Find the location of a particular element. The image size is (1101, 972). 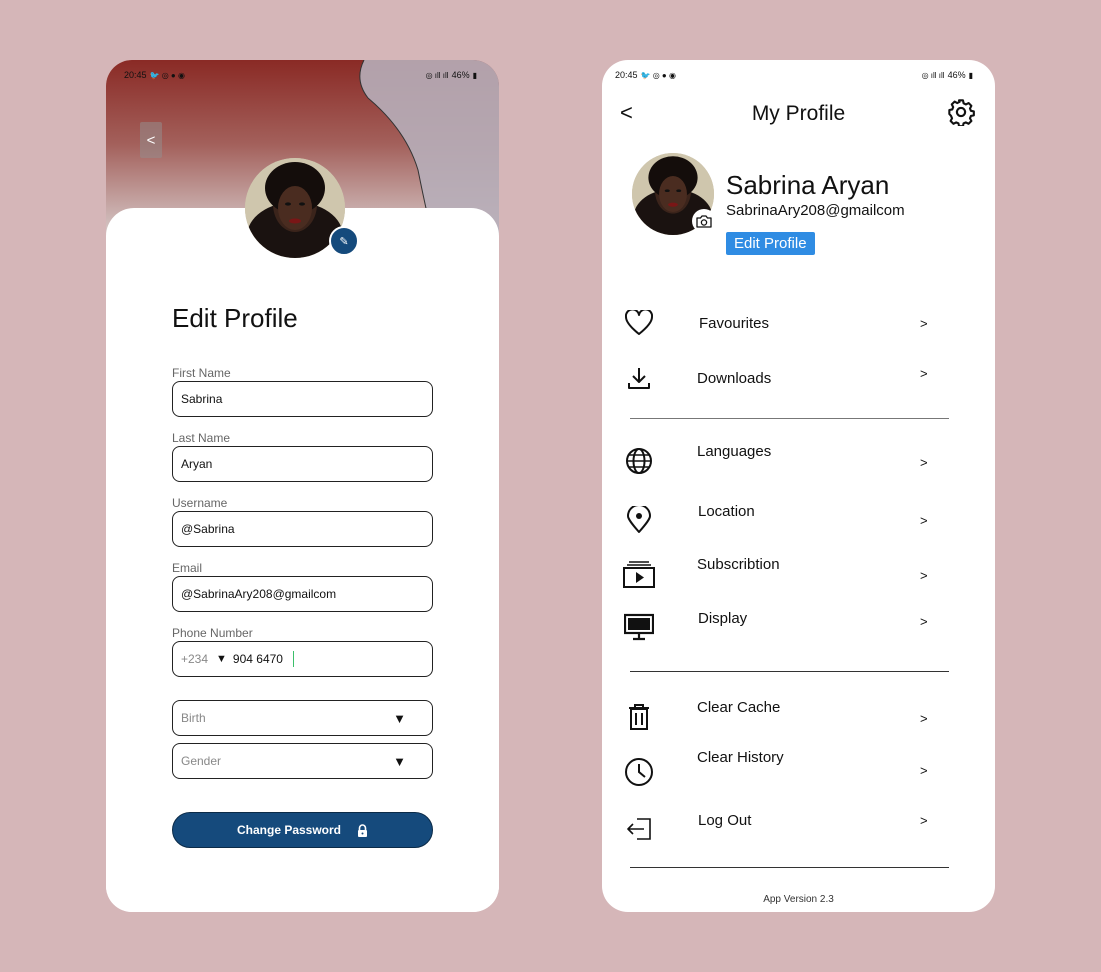

lock-icon is located at coordinates (363, 830).